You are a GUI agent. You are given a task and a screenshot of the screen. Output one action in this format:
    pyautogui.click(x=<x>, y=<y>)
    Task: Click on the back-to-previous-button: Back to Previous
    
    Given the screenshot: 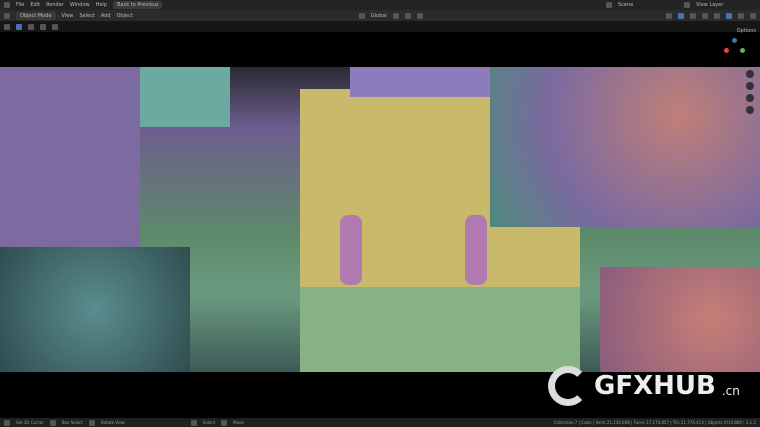 What is the action you would take?
    pyautogui.click(x=138, y=5)
    